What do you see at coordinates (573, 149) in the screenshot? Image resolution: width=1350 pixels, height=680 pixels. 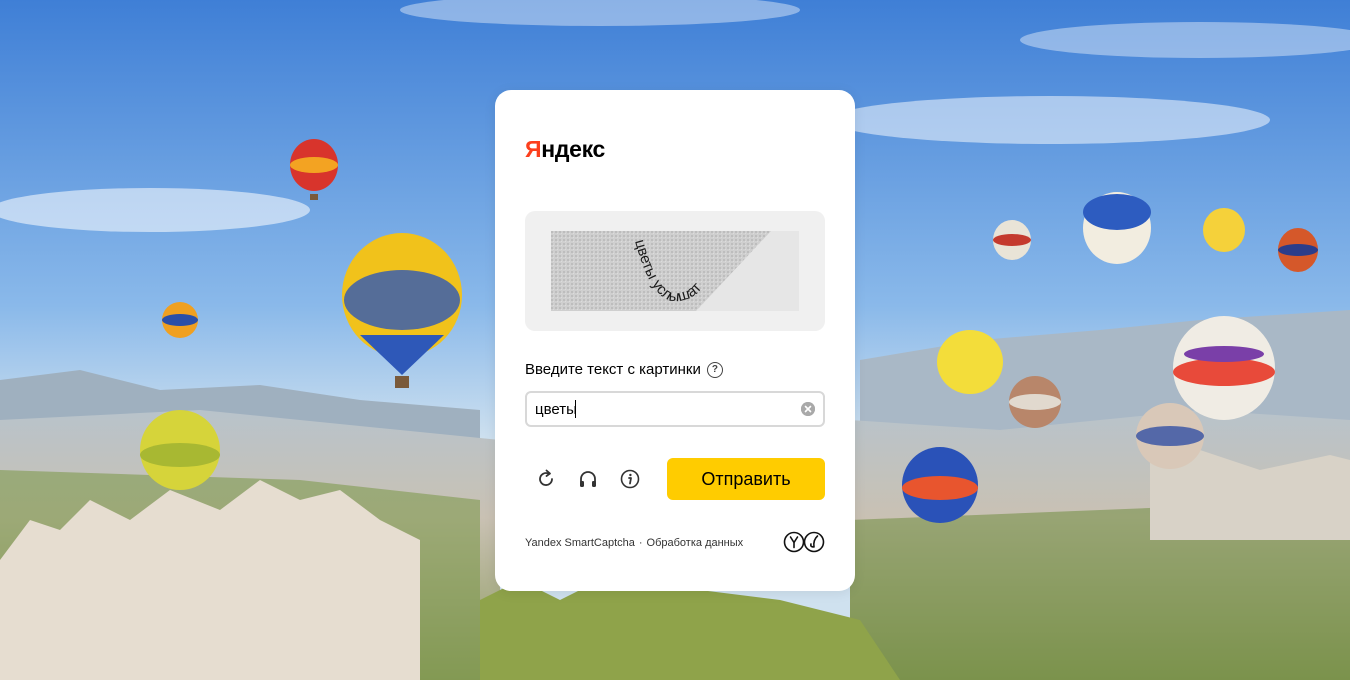 I see `logo-rest: ндекс` at bounding box center [573, 149].